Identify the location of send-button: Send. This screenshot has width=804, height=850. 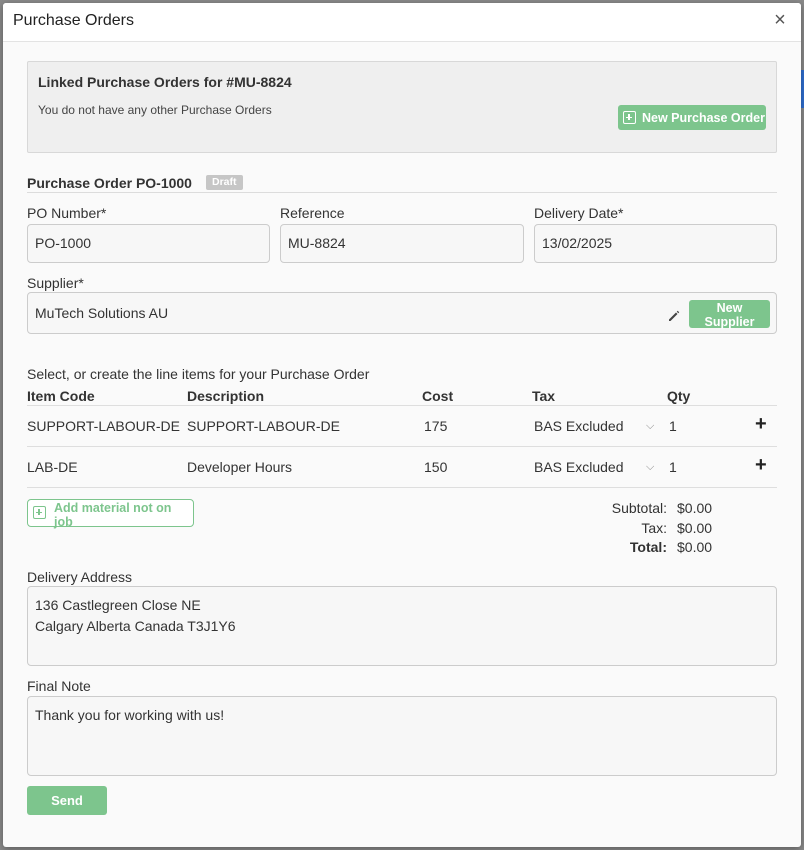
(67, 800).